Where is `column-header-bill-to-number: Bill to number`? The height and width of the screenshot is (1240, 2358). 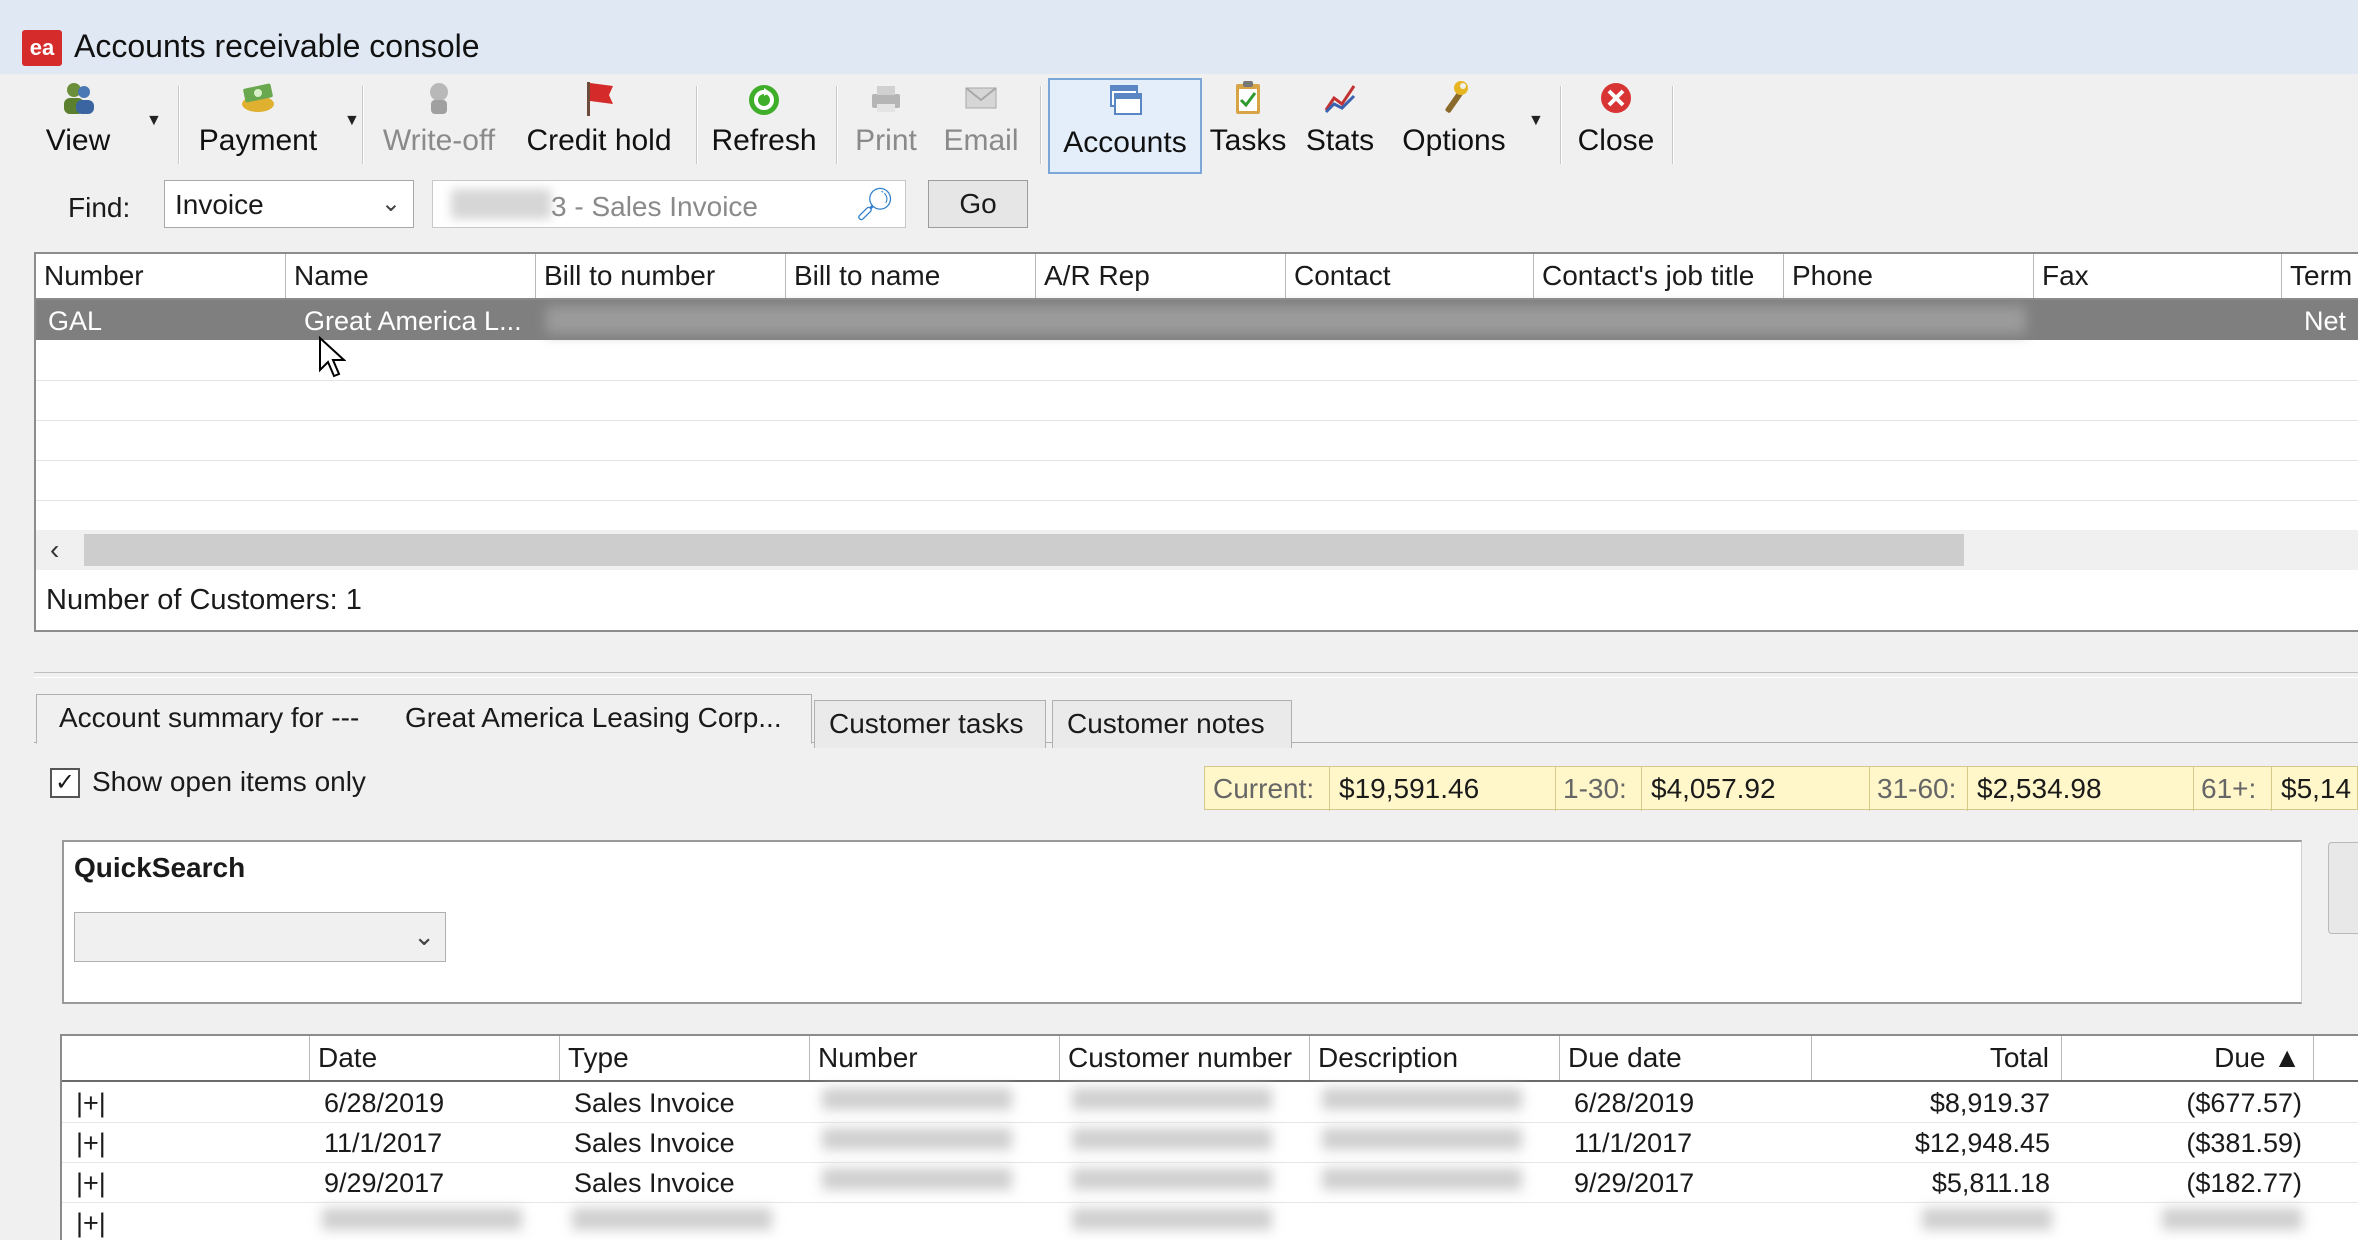
column-header-bill-to-number: Bill to number is located at coordinates (661, 276).